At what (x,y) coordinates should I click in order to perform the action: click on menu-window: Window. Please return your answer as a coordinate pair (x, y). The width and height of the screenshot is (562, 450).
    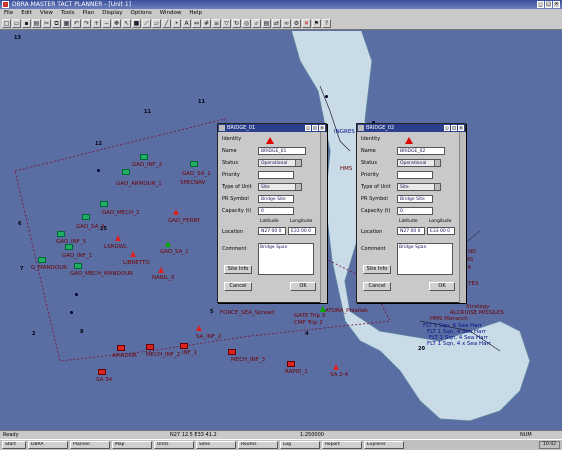
    Looking at the image, I should click on (171, 13).